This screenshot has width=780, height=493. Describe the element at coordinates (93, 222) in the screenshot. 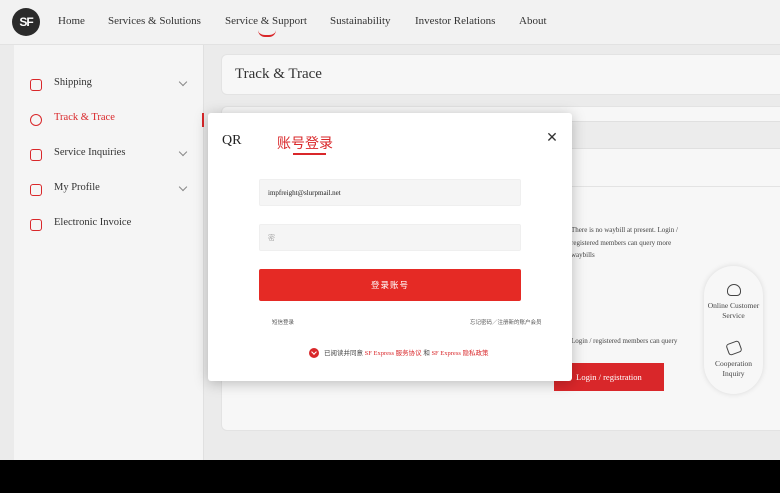

I see `sidebar-item-label: Electronic Invoice` at that location.